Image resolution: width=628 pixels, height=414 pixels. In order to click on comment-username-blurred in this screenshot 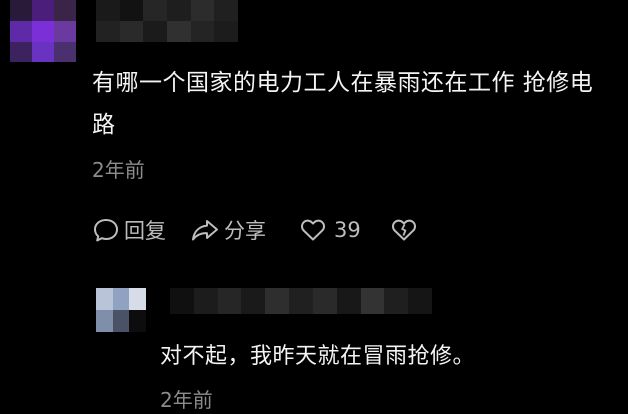, I will do `click(167, 21)`.